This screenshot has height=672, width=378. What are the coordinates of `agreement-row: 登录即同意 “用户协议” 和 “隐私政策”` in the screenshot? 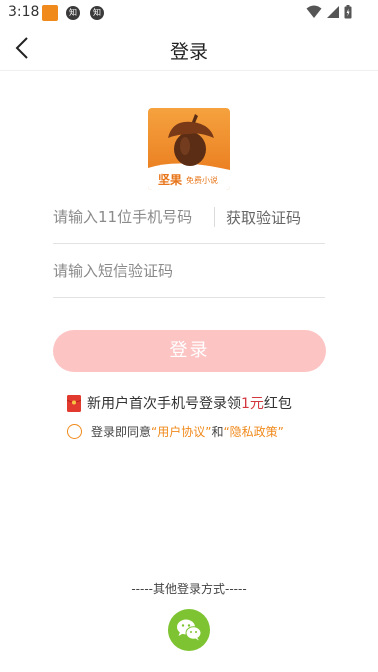 It's located at (175, 431).